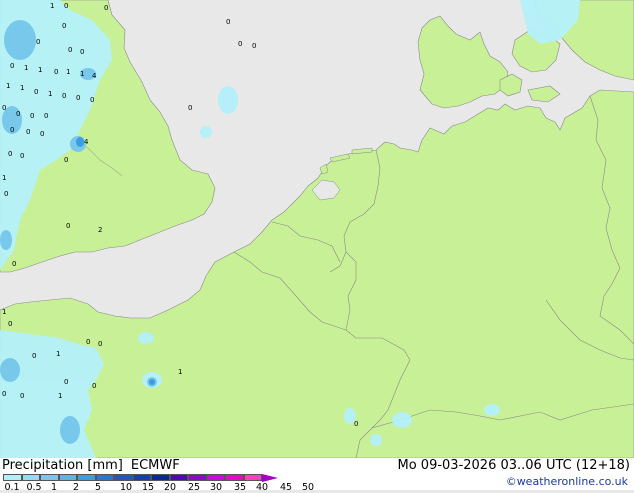 The image size is (634, 493). Describe the element at coordinates (155, 465) in the screenshot. I see `model-name: ECMWF` at that location.